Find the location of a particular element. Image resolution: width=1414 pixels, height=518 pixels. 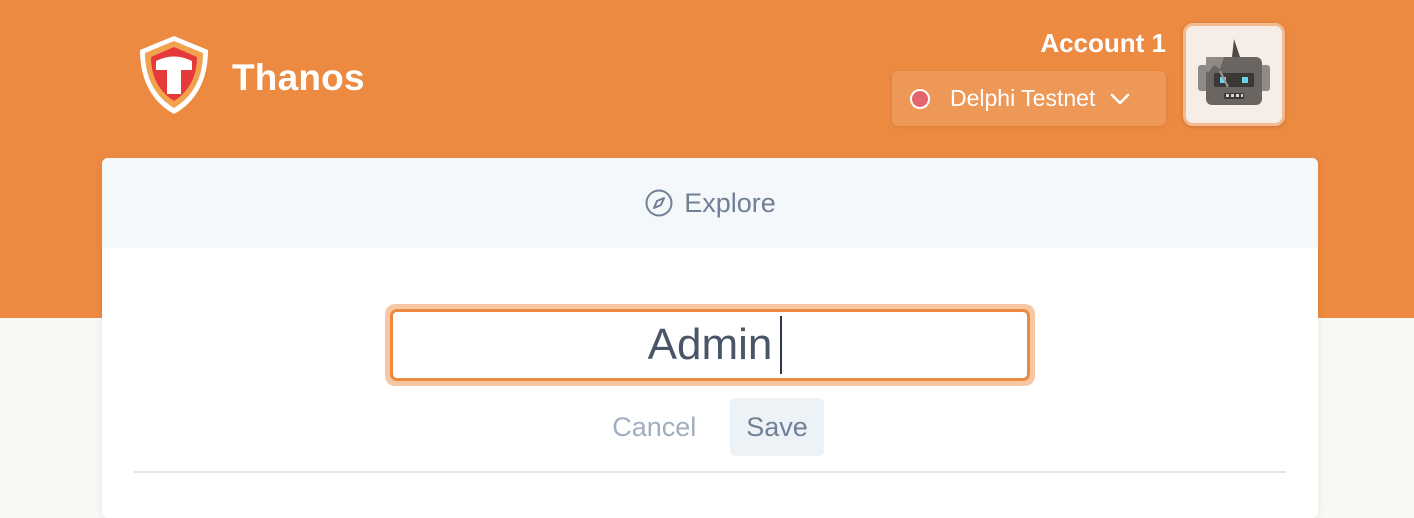

robot-avatar-icon is located at coordinates (1234, 71).